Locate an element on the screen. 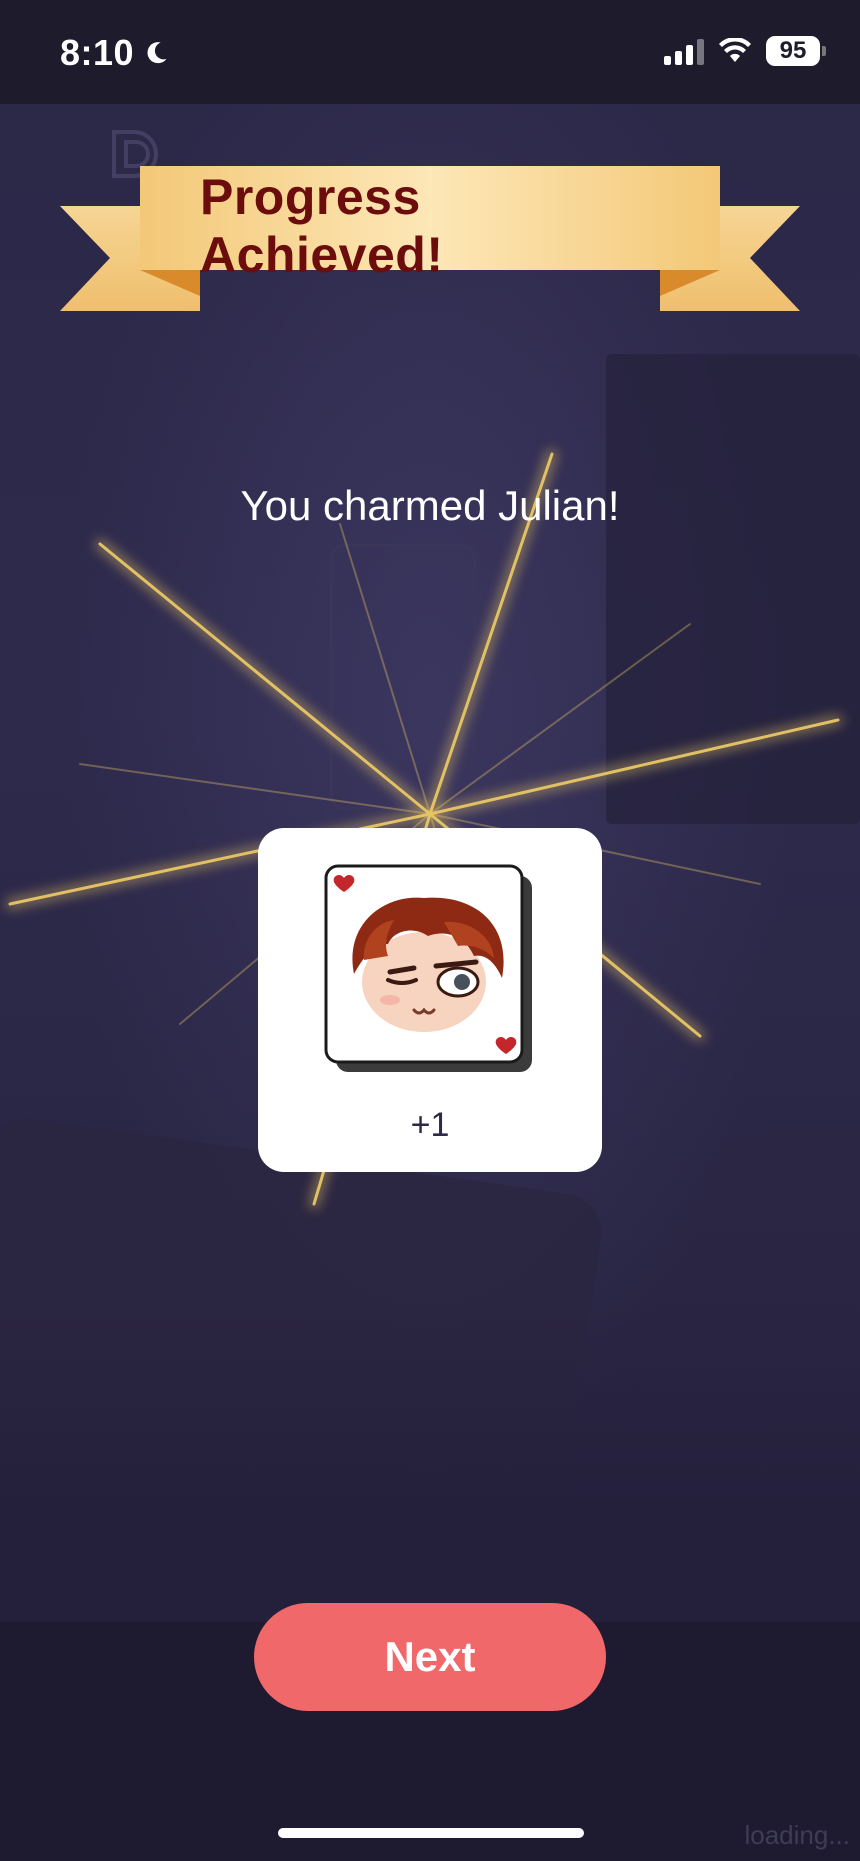 The image size is (860, 1861). status-bar: 8:10 95 is located at coordinates (430, 52).